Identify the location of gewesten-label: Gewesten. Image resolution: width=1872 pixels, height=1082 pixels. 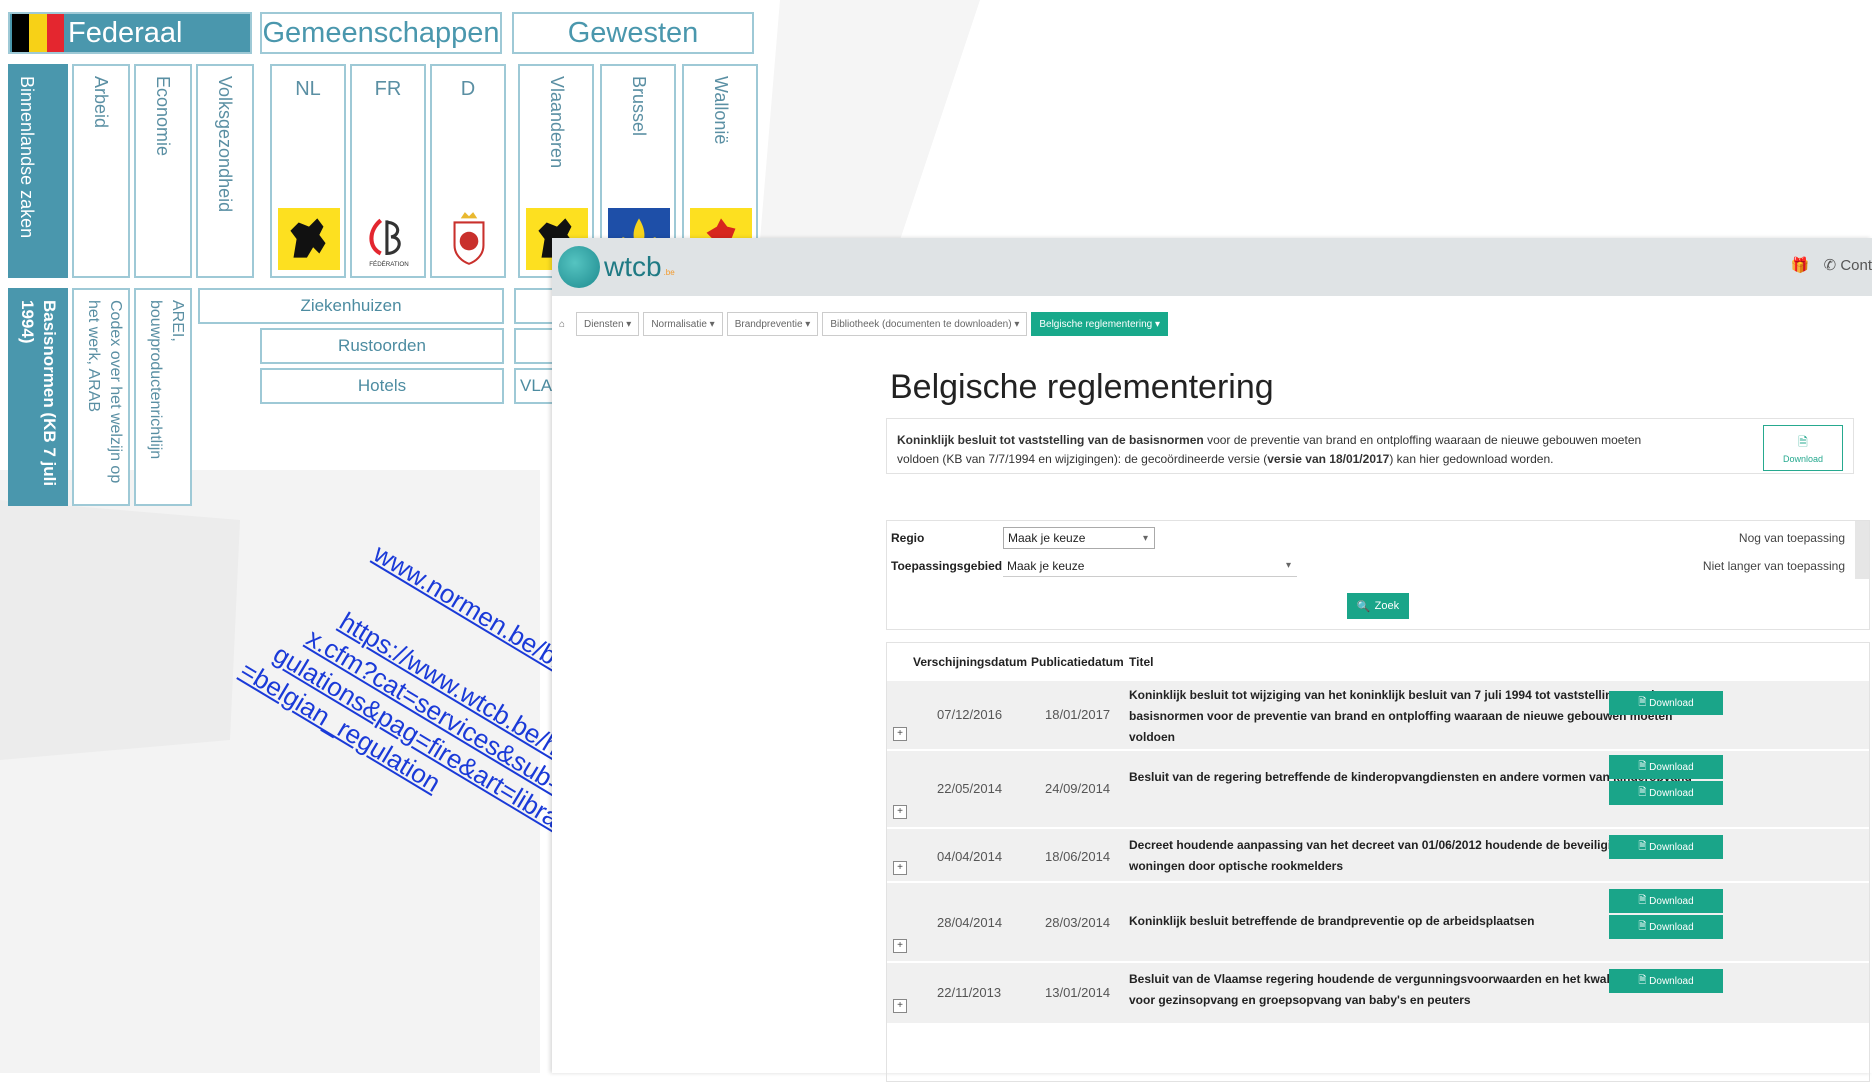
(633, 32).